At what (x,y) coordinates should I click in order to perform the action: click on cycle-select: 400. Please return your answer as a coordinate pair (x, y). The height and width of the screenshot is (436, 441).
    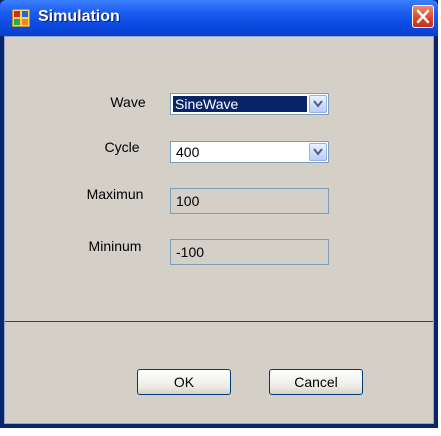
    Looking at the image, I should click on (249, 152).